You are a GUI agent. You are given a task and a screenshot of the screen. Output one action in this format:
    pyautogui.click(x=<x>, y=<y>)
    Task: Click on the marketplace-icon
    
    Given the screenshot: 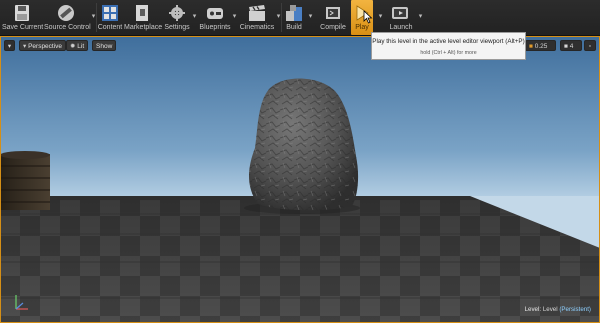 What is the action you would take?
    pyautogui.click(x=142, y=13)
    